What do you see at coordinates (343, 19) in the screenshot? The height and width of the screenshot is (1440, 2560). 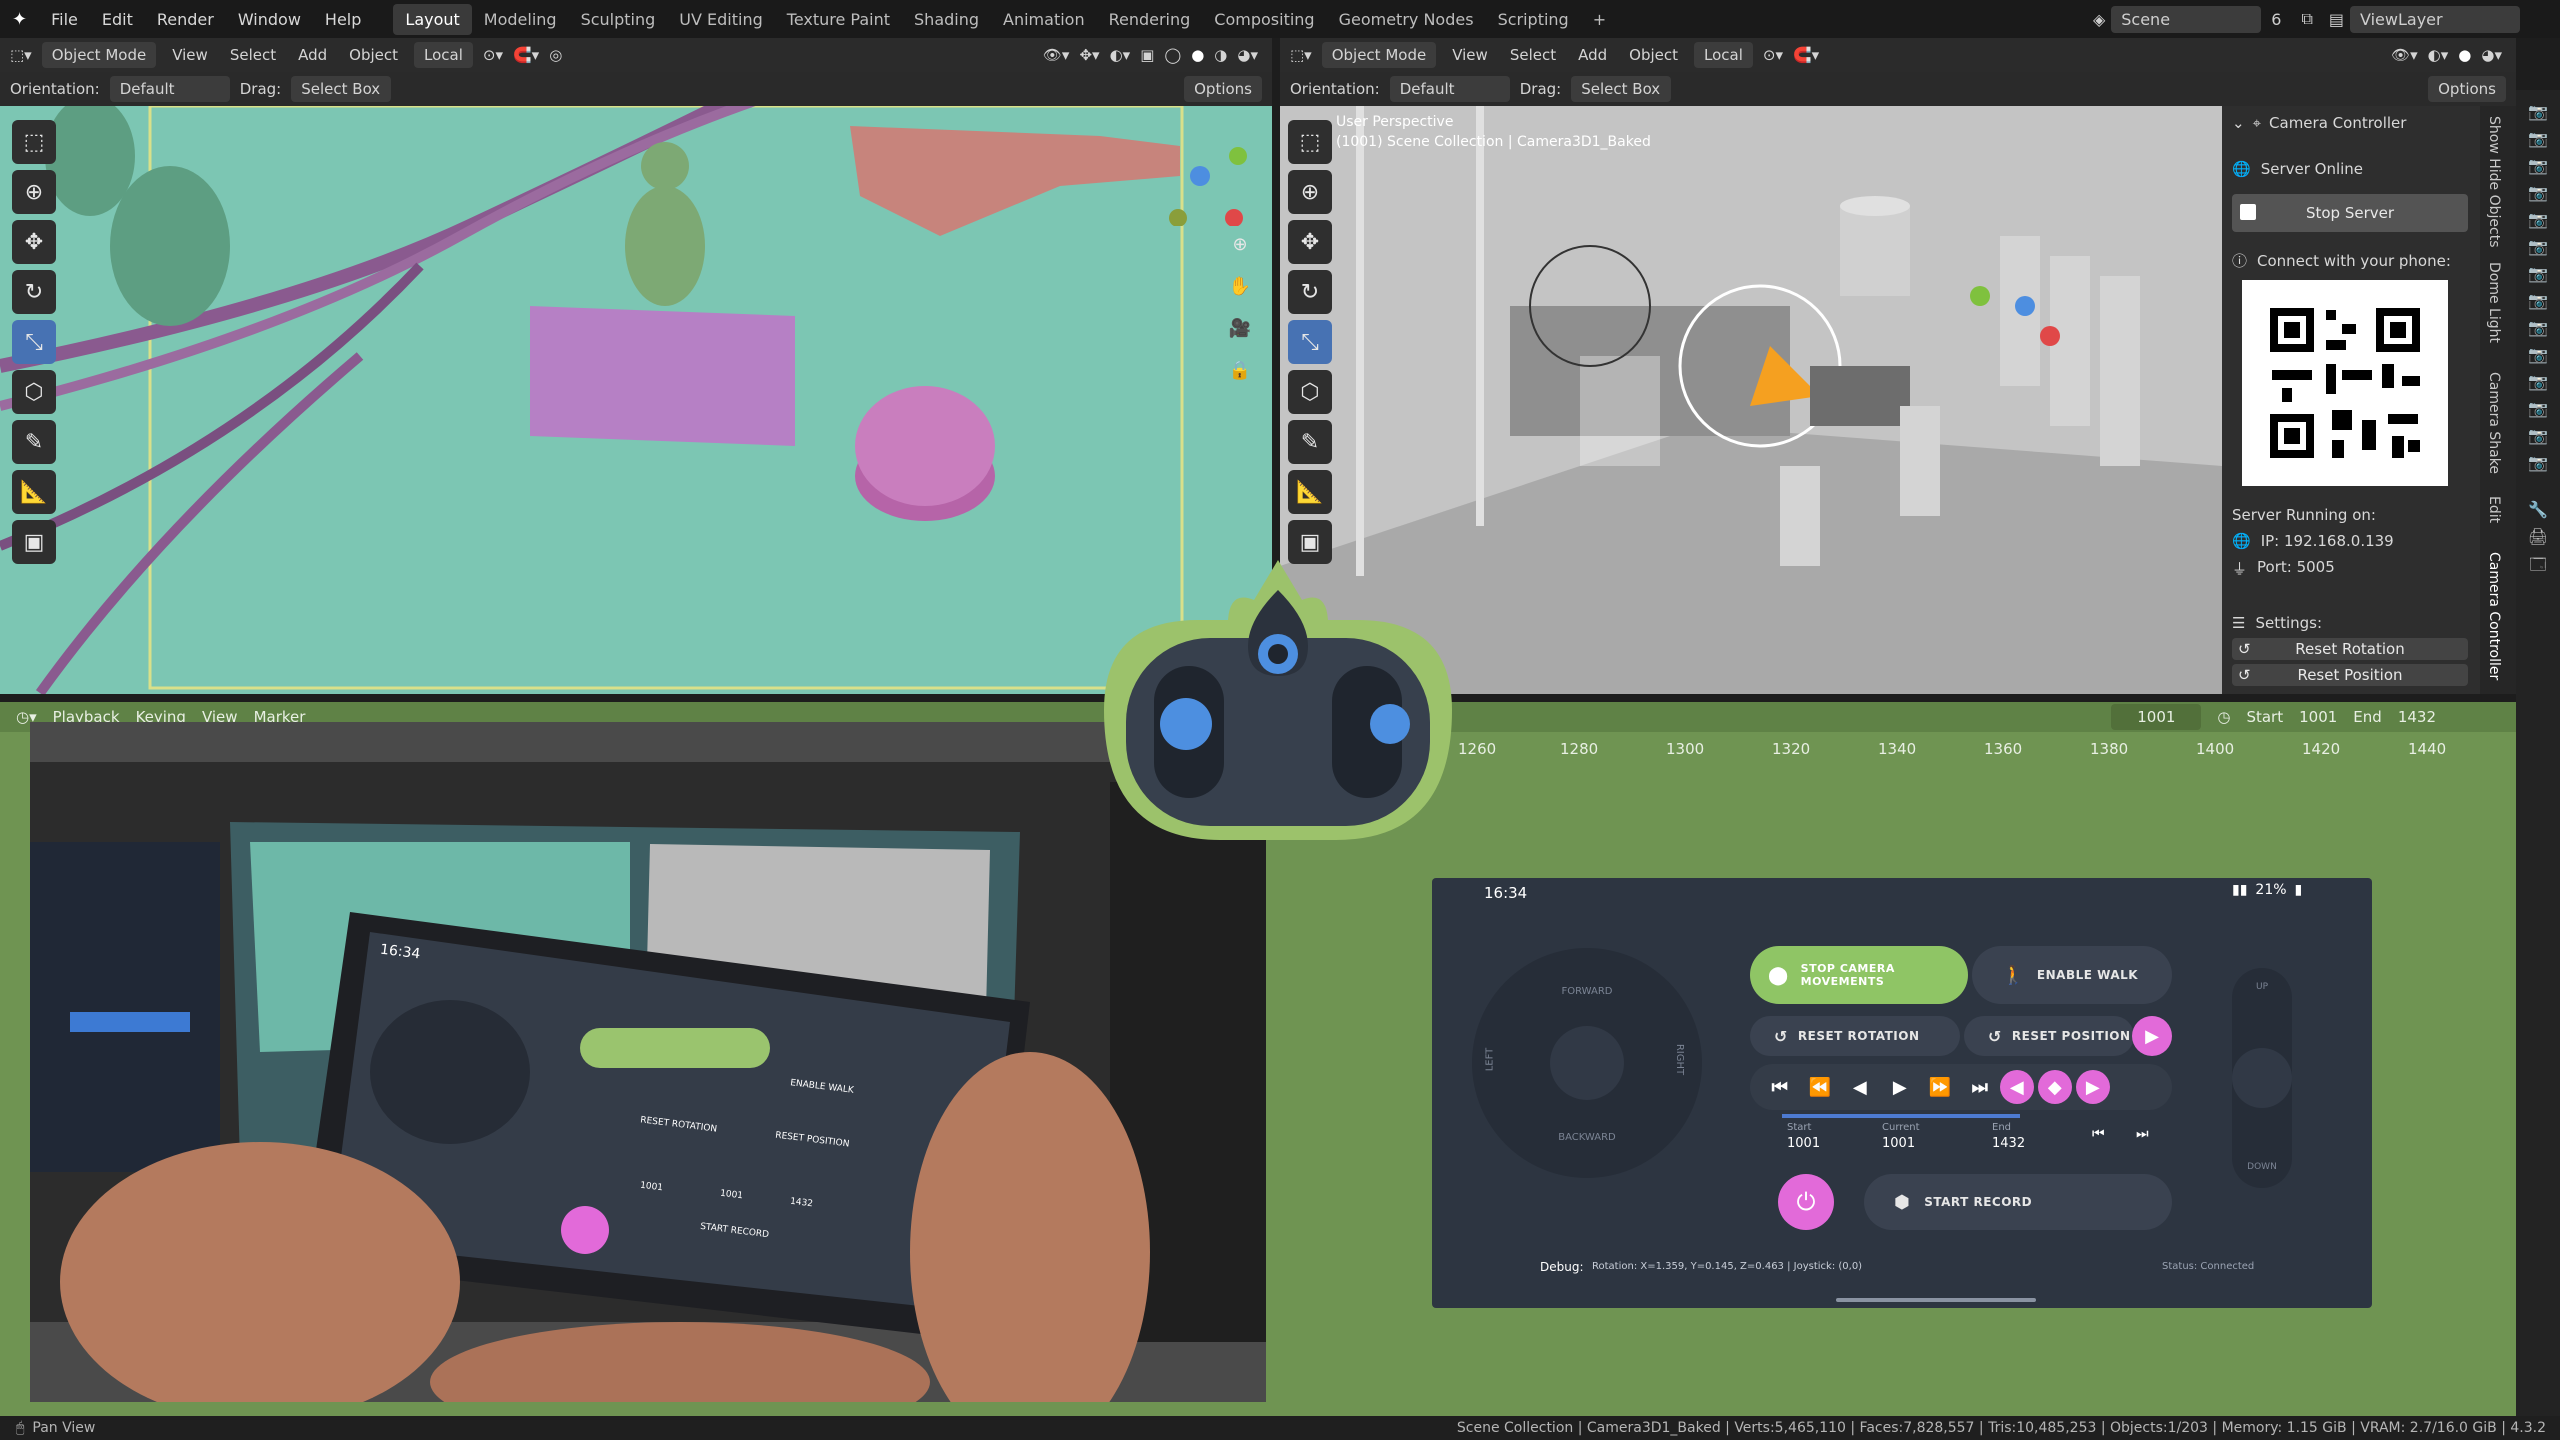 I see `menu-help: Help` at bounding box center [343, 19].